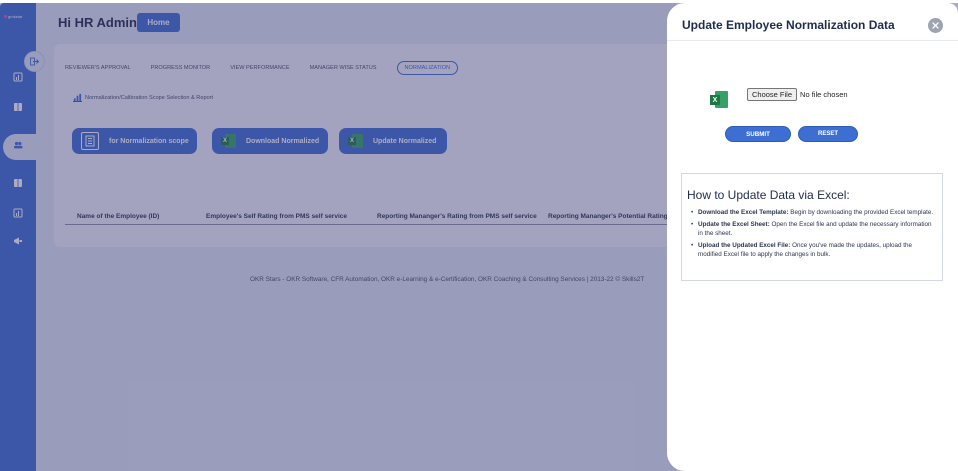 The height and width of the screenshot is (471, 958). I want to click on instruction-title: Upload the Updated Excel File:, so click(744, 245).